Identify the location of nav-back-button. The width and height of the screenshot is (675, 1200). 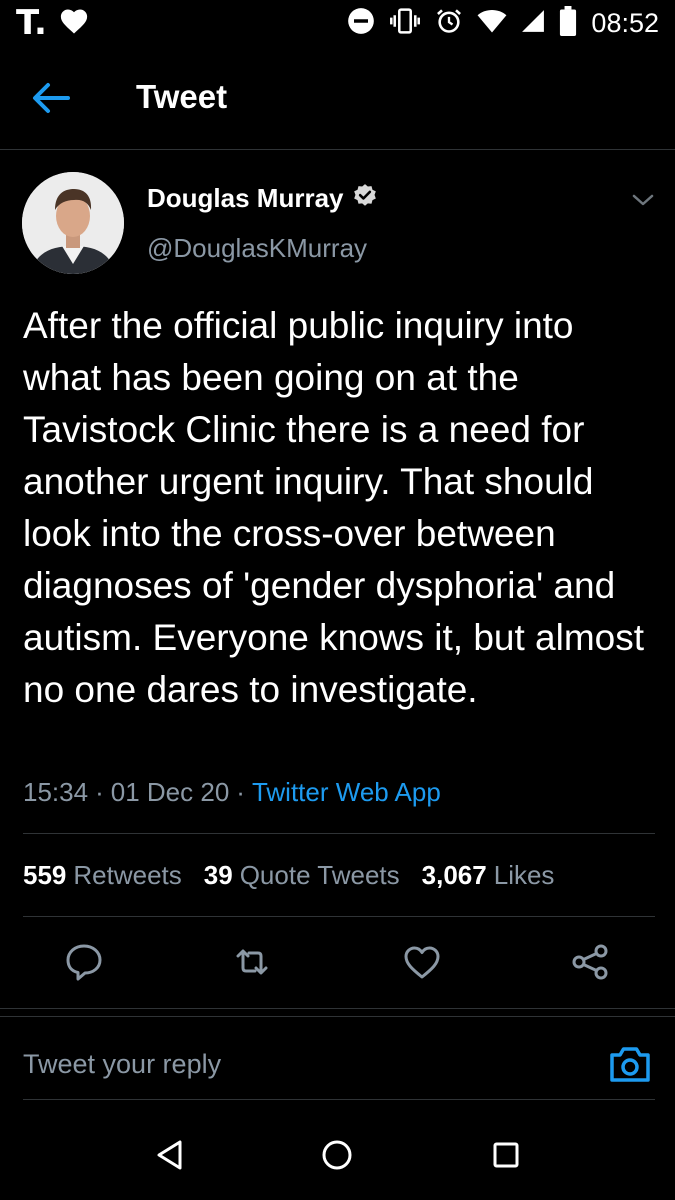
(171, 1155).